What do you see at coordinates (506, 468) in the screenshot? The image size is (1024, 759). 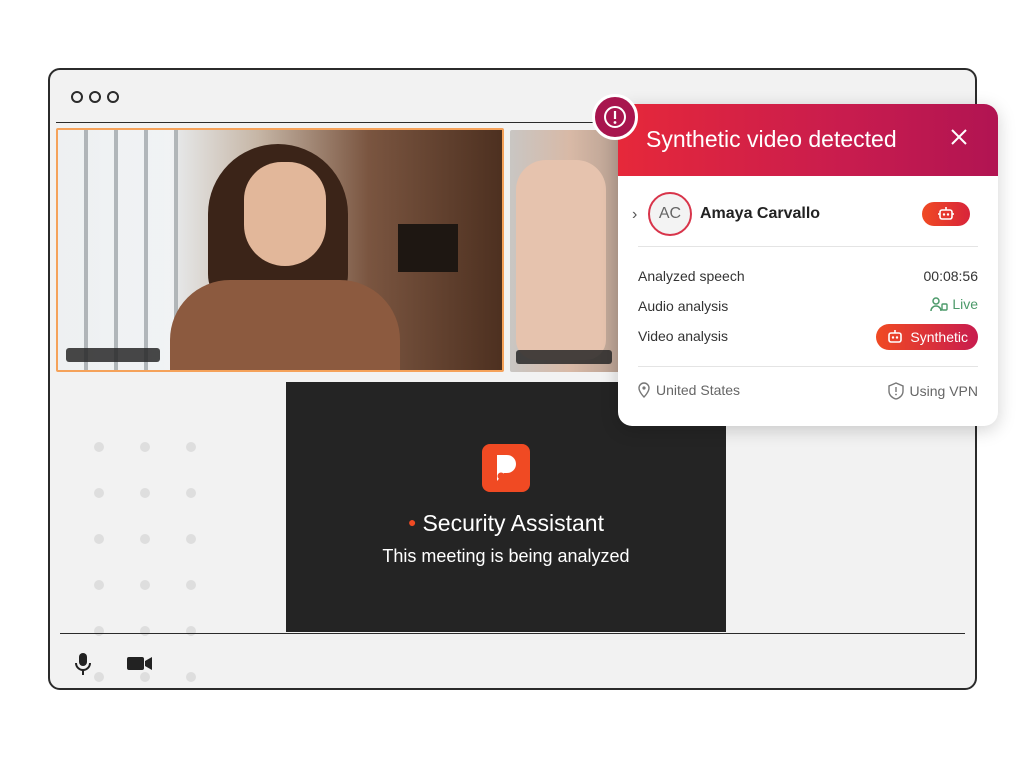 I see `assistant-logo-icon` at bounding box center [506, 468].